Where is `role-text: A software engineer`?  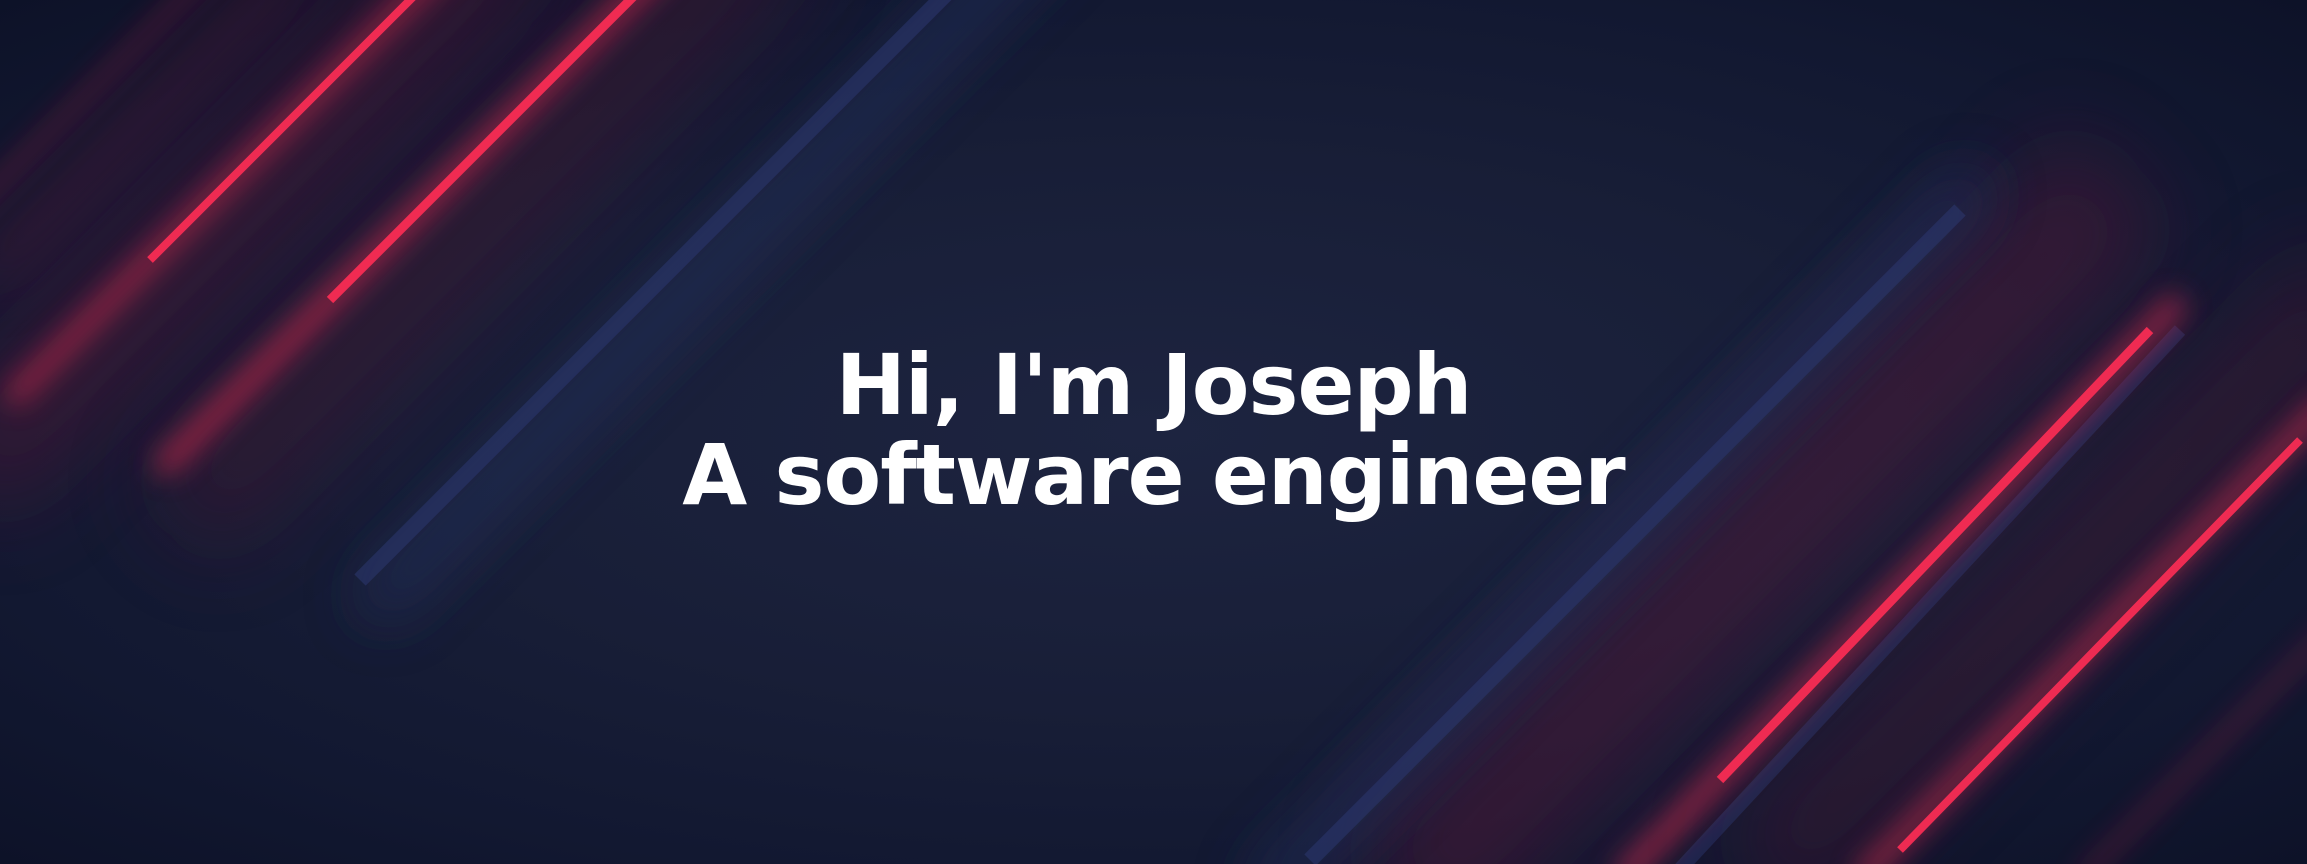 role-text: A software engineer is located at coordinates (1153, 475).